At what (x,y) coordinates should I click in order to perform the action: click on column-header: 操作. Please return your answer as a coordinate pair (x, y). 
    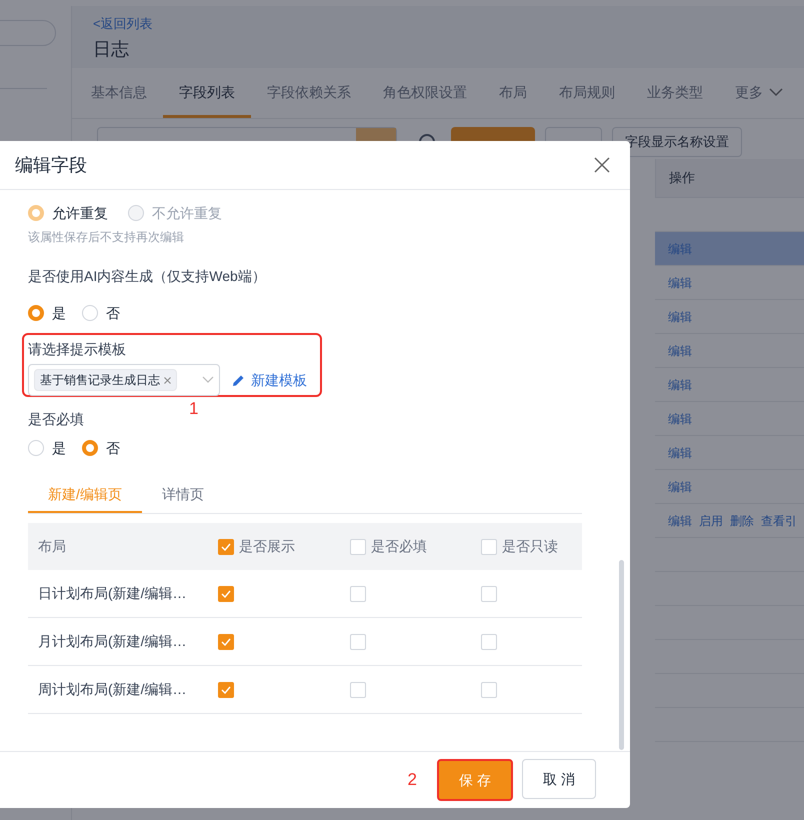
    Looking at the image, I should click on (682, 178).